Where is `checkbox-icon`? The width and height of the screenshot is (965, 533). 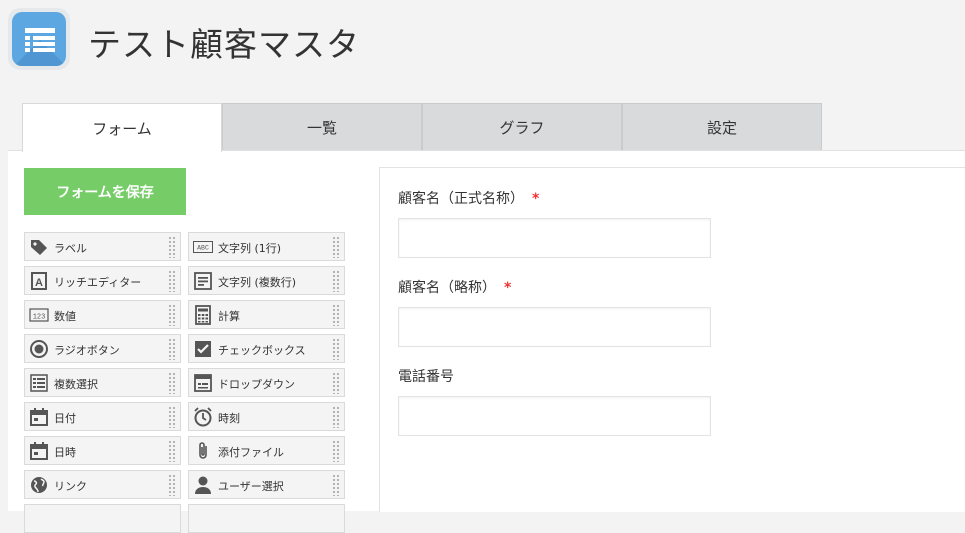
checkbox-icon is located at coordinates (203, 349).